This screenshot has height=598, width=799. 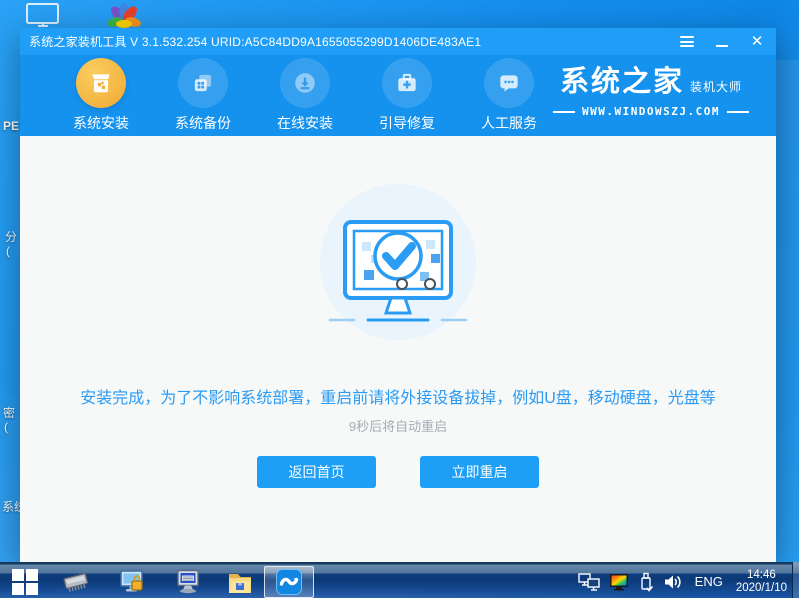 I want to click on nav-item-label: 在线安装, so click(x=305, y=123).